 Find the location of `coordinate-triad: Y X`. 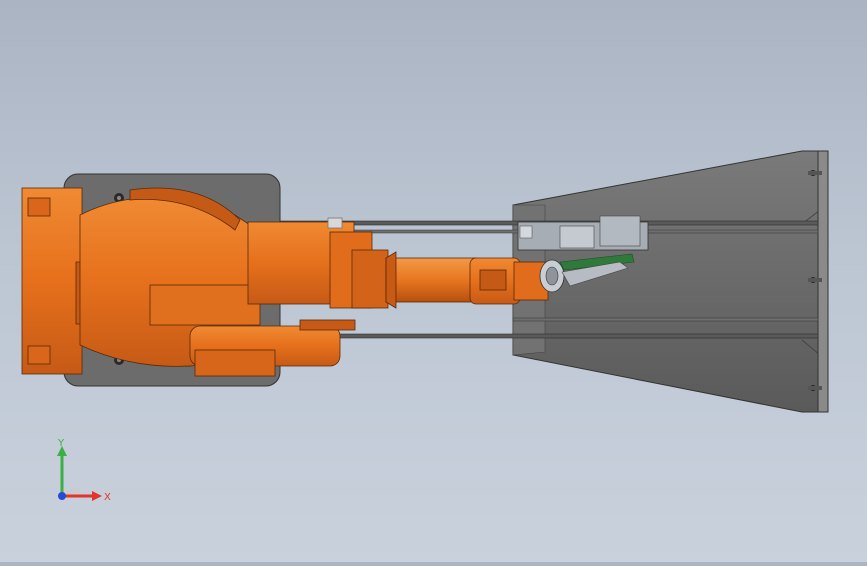

coordinate-triad: Y X is located at coordinates (80, 478).